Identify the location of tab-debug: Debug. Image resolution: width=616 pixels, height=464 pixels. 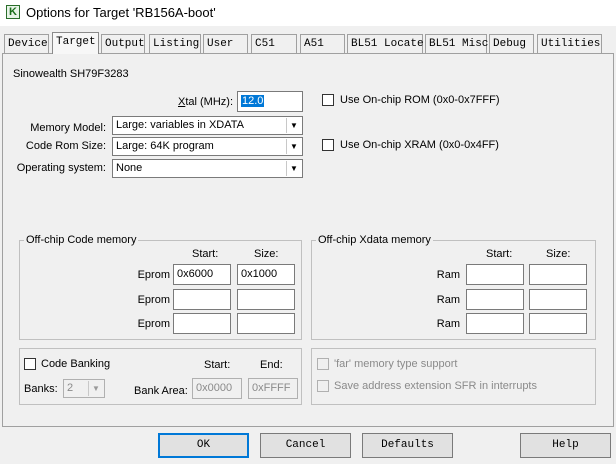
(511, 43).